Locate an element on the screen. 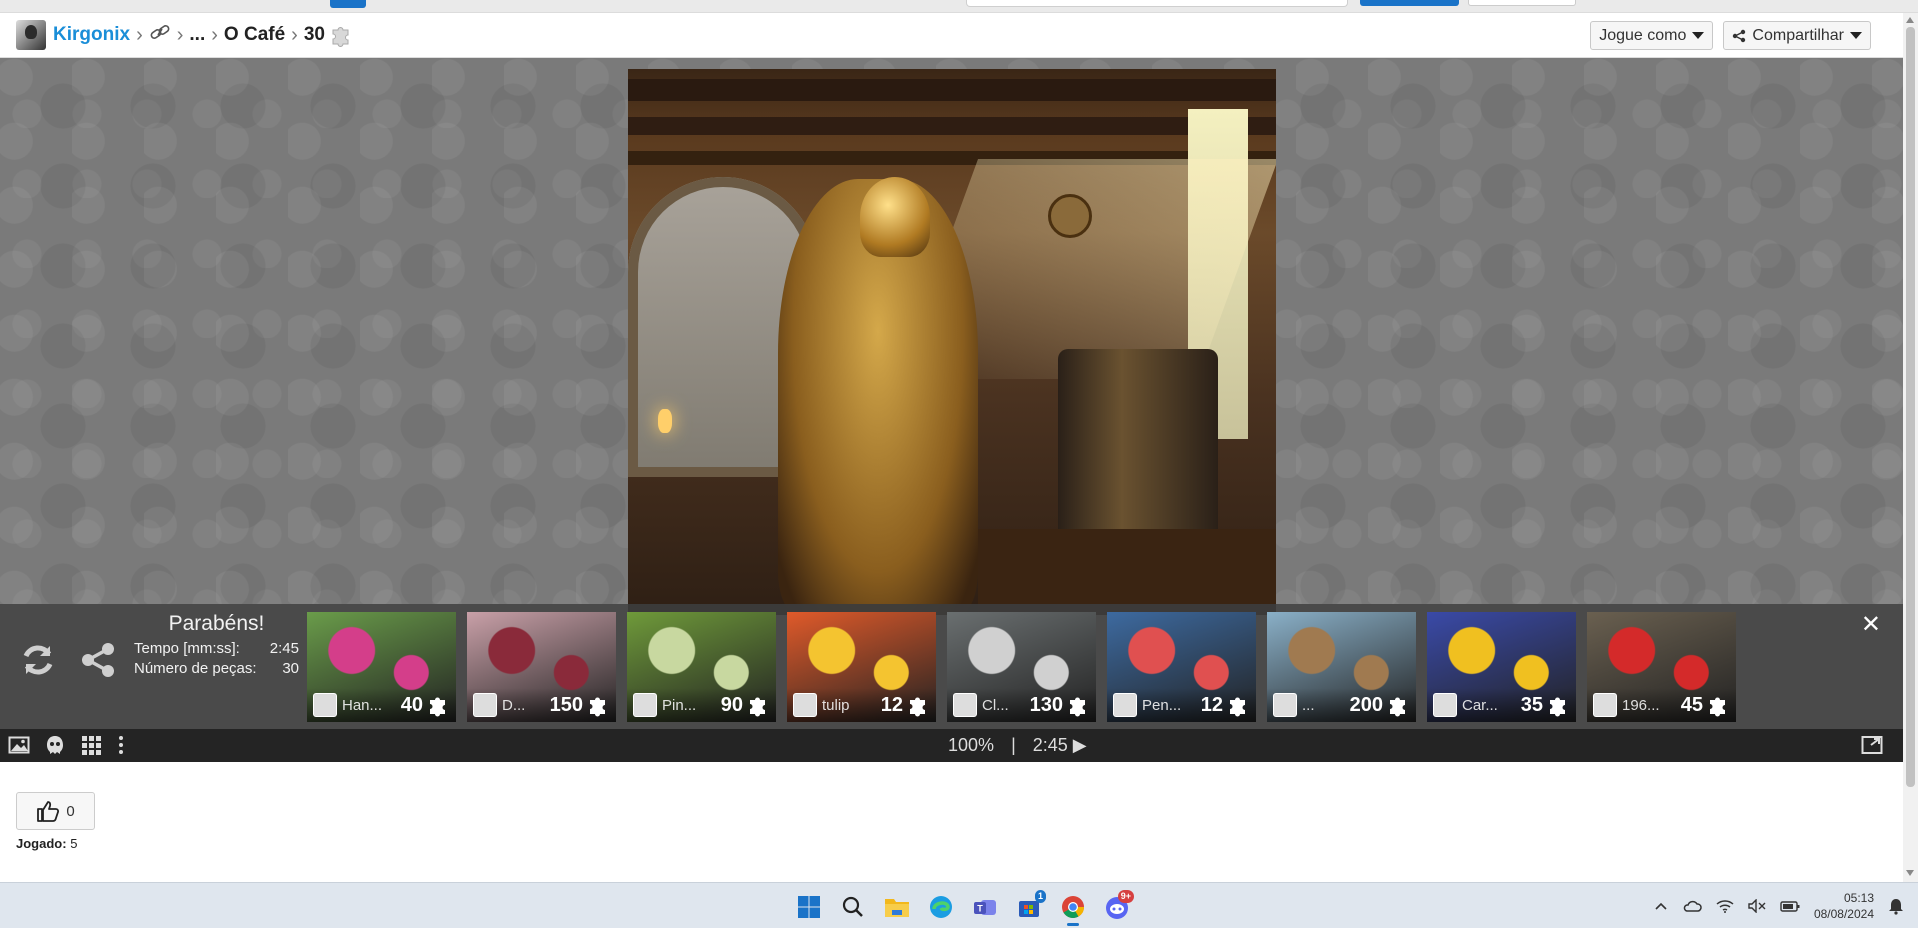  taskbar-teams: T is located at coordinates (985, 907).